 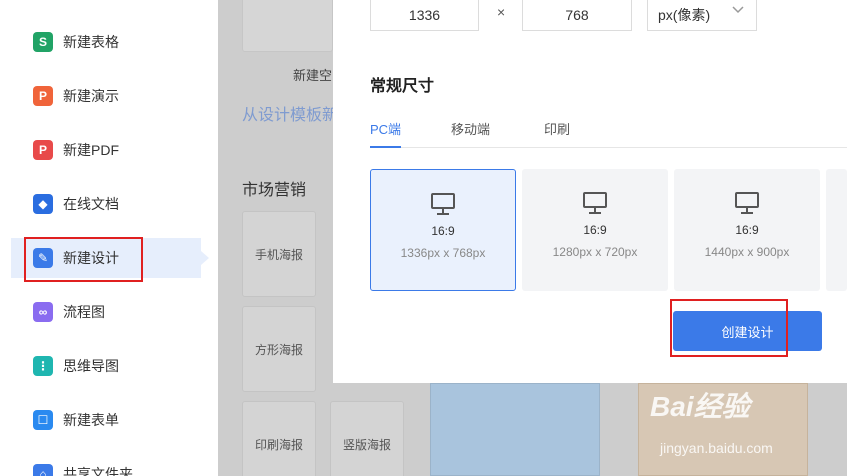 What do you see at coordinates (836, 230) in the screenshot?
I see `size-card-partial` at bounding box center [836, 230].